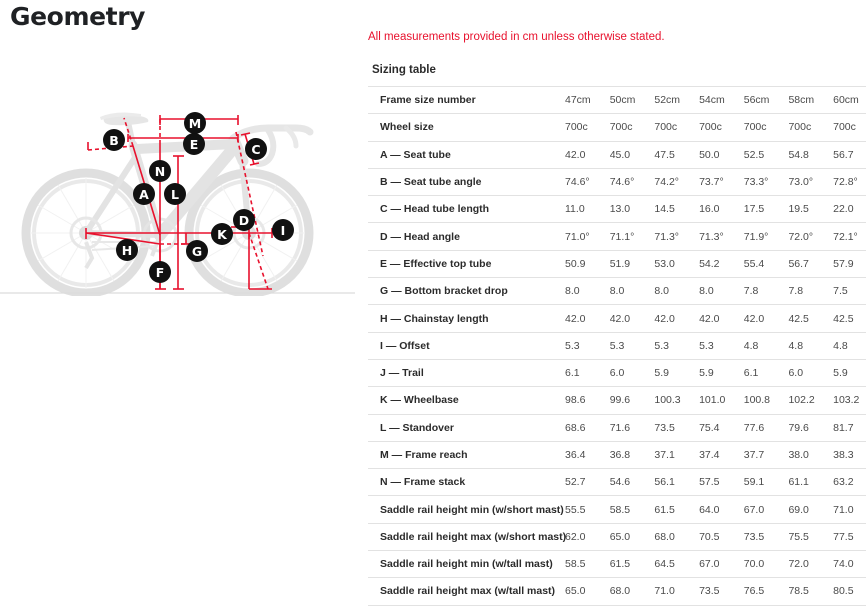  What do you see at coordinates (712, 400) in the screenshot?
I see `table-cell: 101.0` at bounding box center [712, 400].